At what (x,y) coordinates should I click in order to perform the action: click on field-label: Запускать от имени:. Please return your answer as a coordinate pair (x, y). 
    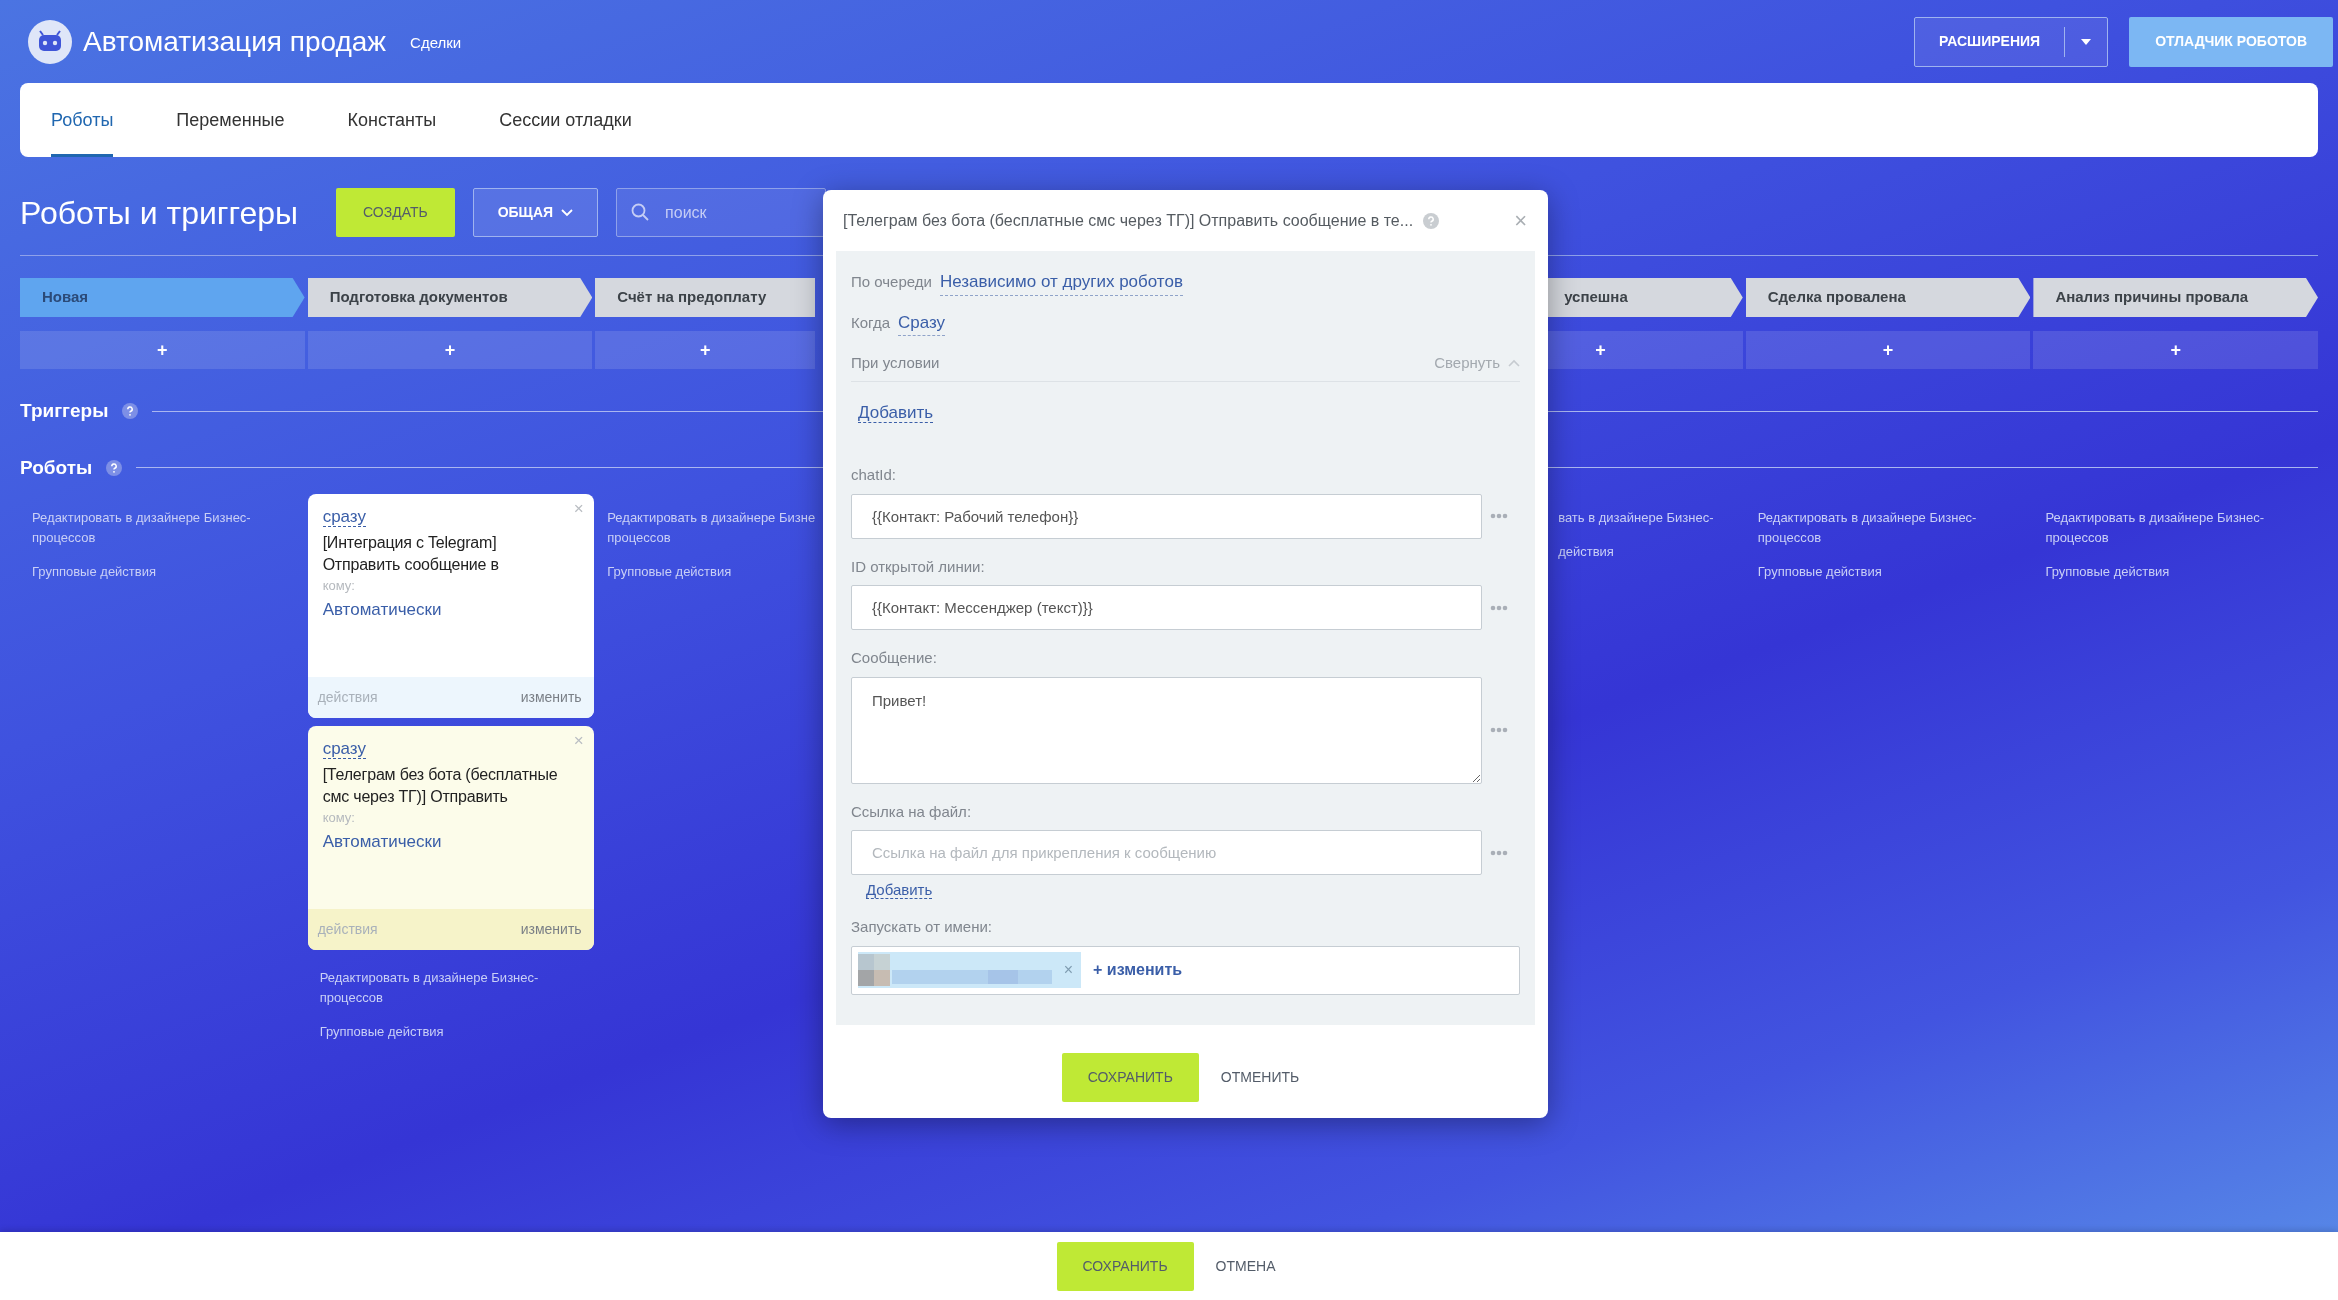
    Looking at the image, I should click on (922, 927).